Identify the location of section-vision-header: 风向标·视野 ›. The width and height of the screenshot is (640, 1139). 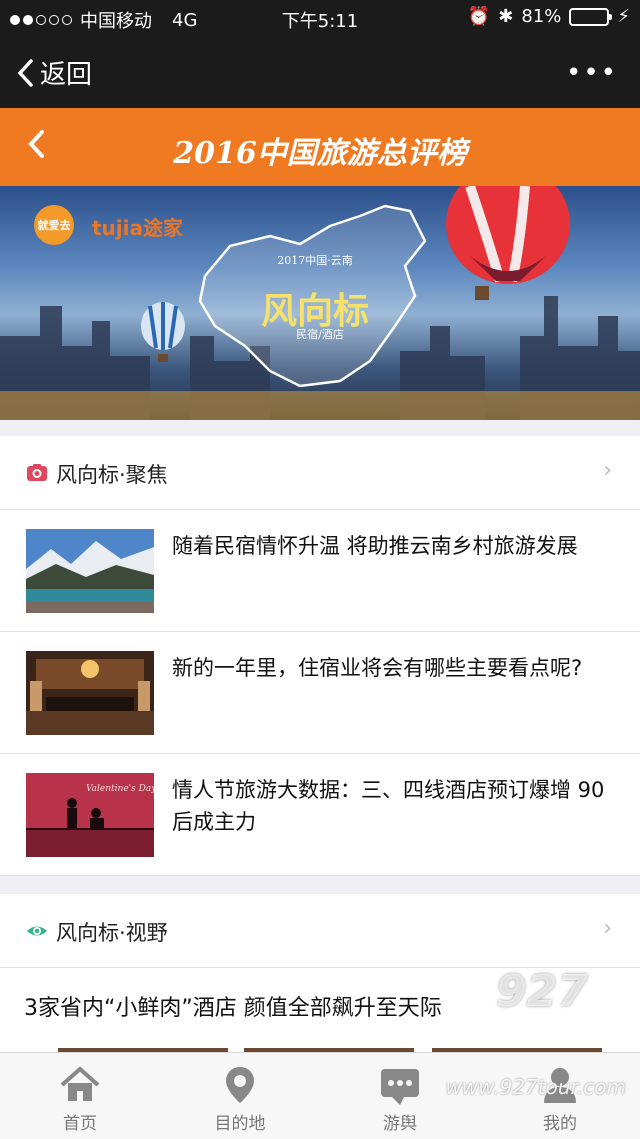
(320, 931).